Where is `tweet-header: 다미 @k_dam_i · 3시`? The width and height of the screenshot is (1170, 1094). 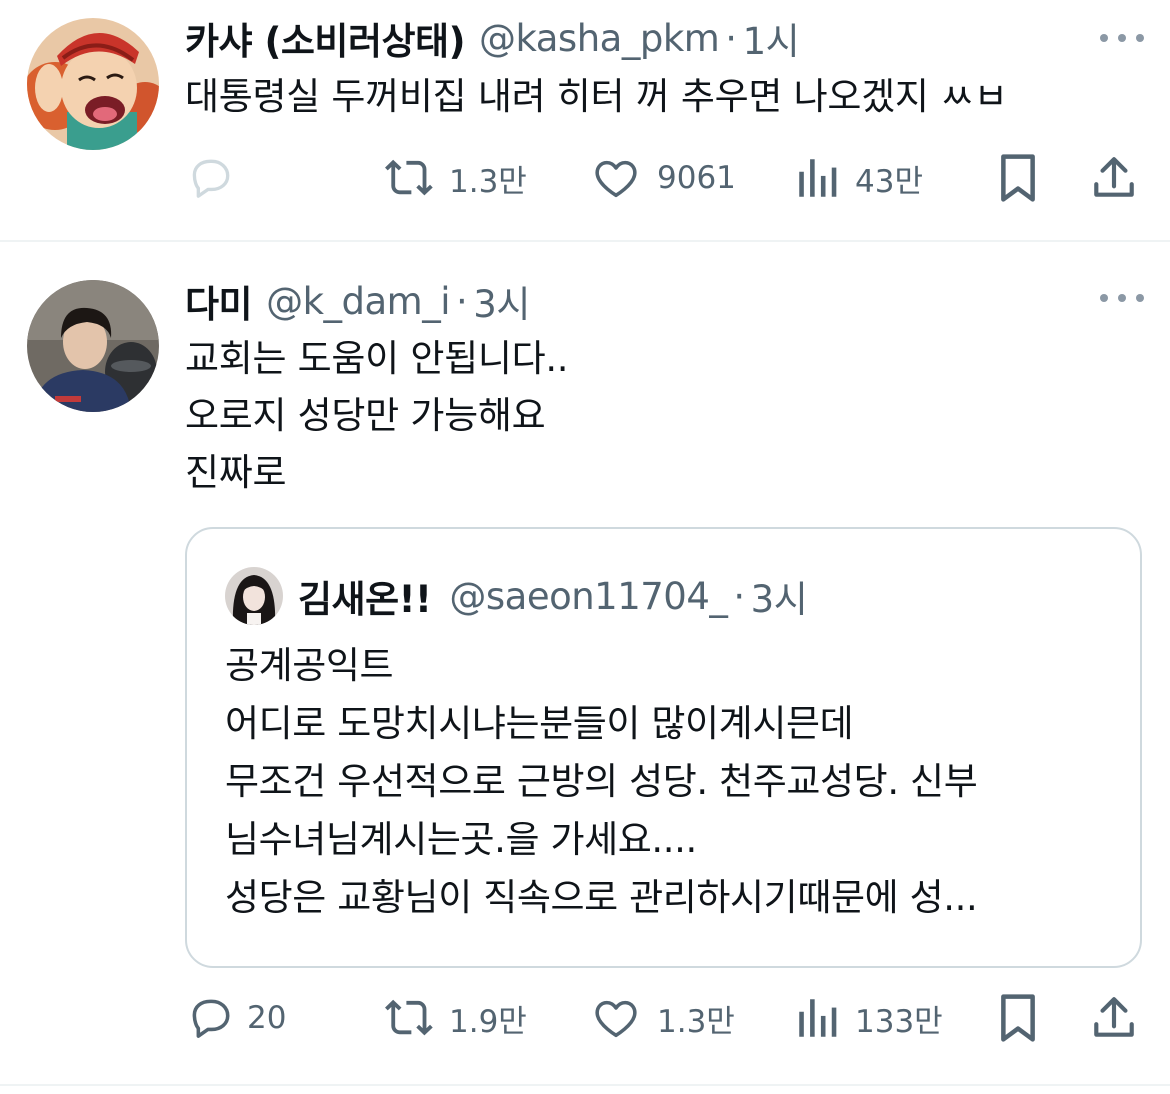 tweet-header: 다미 @k_dam_i · 3시 is located at coordinates (357, 301).